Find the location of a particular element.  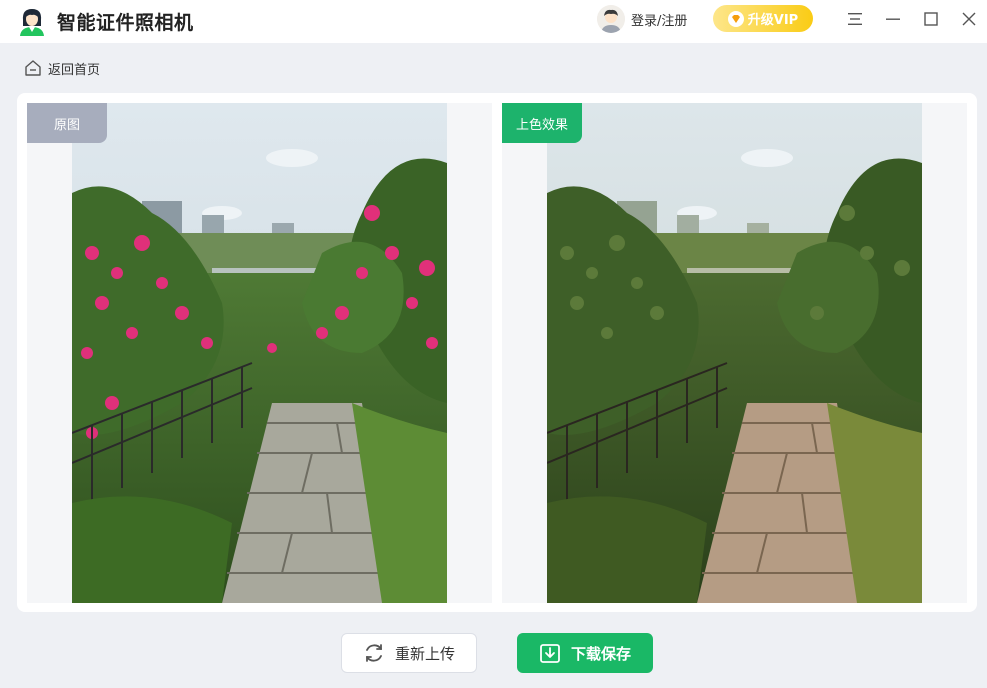

minimize-button is located at coordinates (893, 19).